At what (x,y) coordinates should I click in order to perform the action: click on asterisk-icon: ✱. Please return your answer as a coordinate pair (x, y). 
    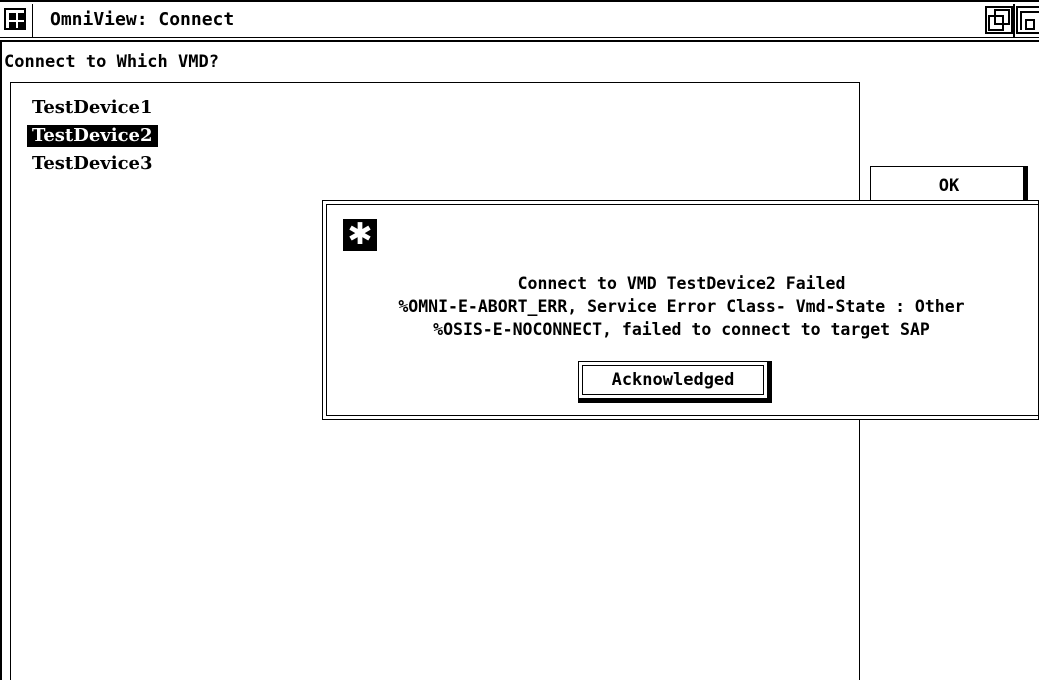
    Looking at the image, I should click on (360, 235).